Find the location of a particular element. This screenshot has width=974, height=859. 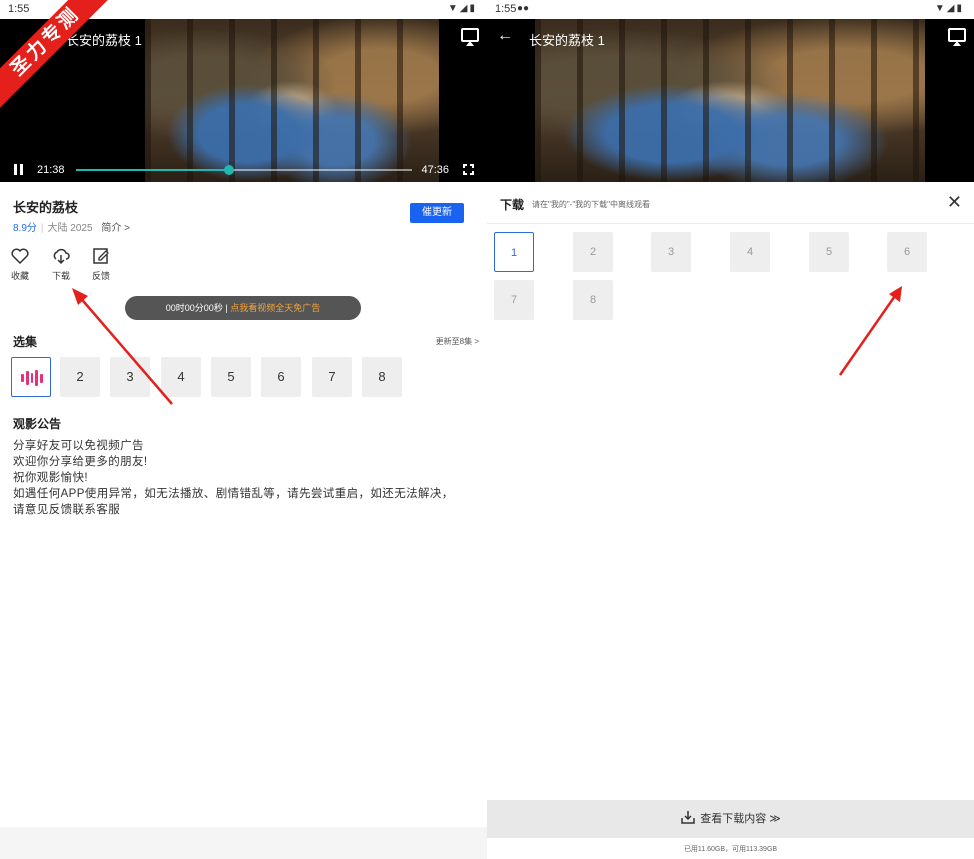

episodes-more-link: 更新至8集 > is located at coordinates (457, 341).